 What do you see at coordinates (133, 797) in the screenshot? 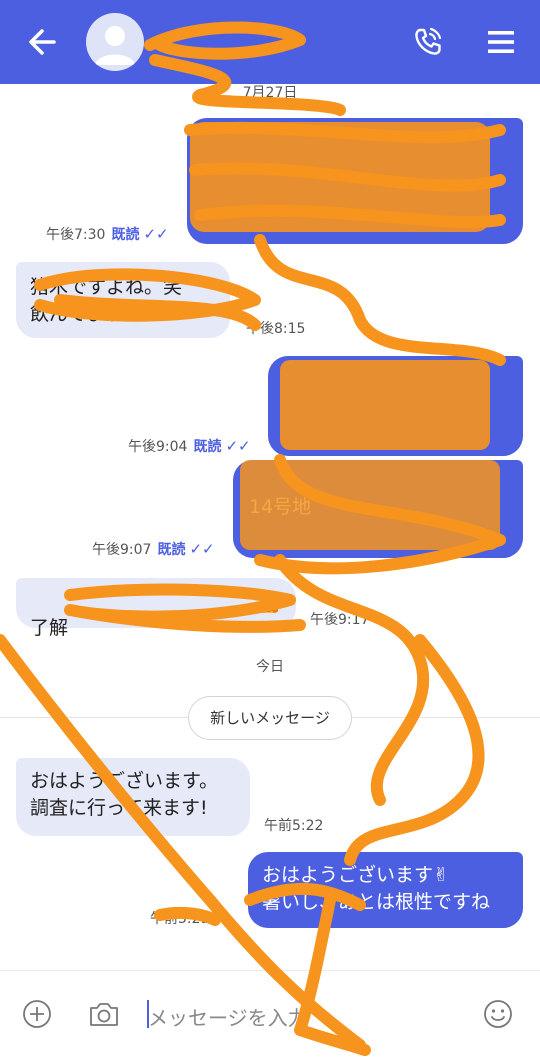
I see `message-bubble-incoming: おはようございます。 調査に行って来ます!` at bounding box center [133, 797].